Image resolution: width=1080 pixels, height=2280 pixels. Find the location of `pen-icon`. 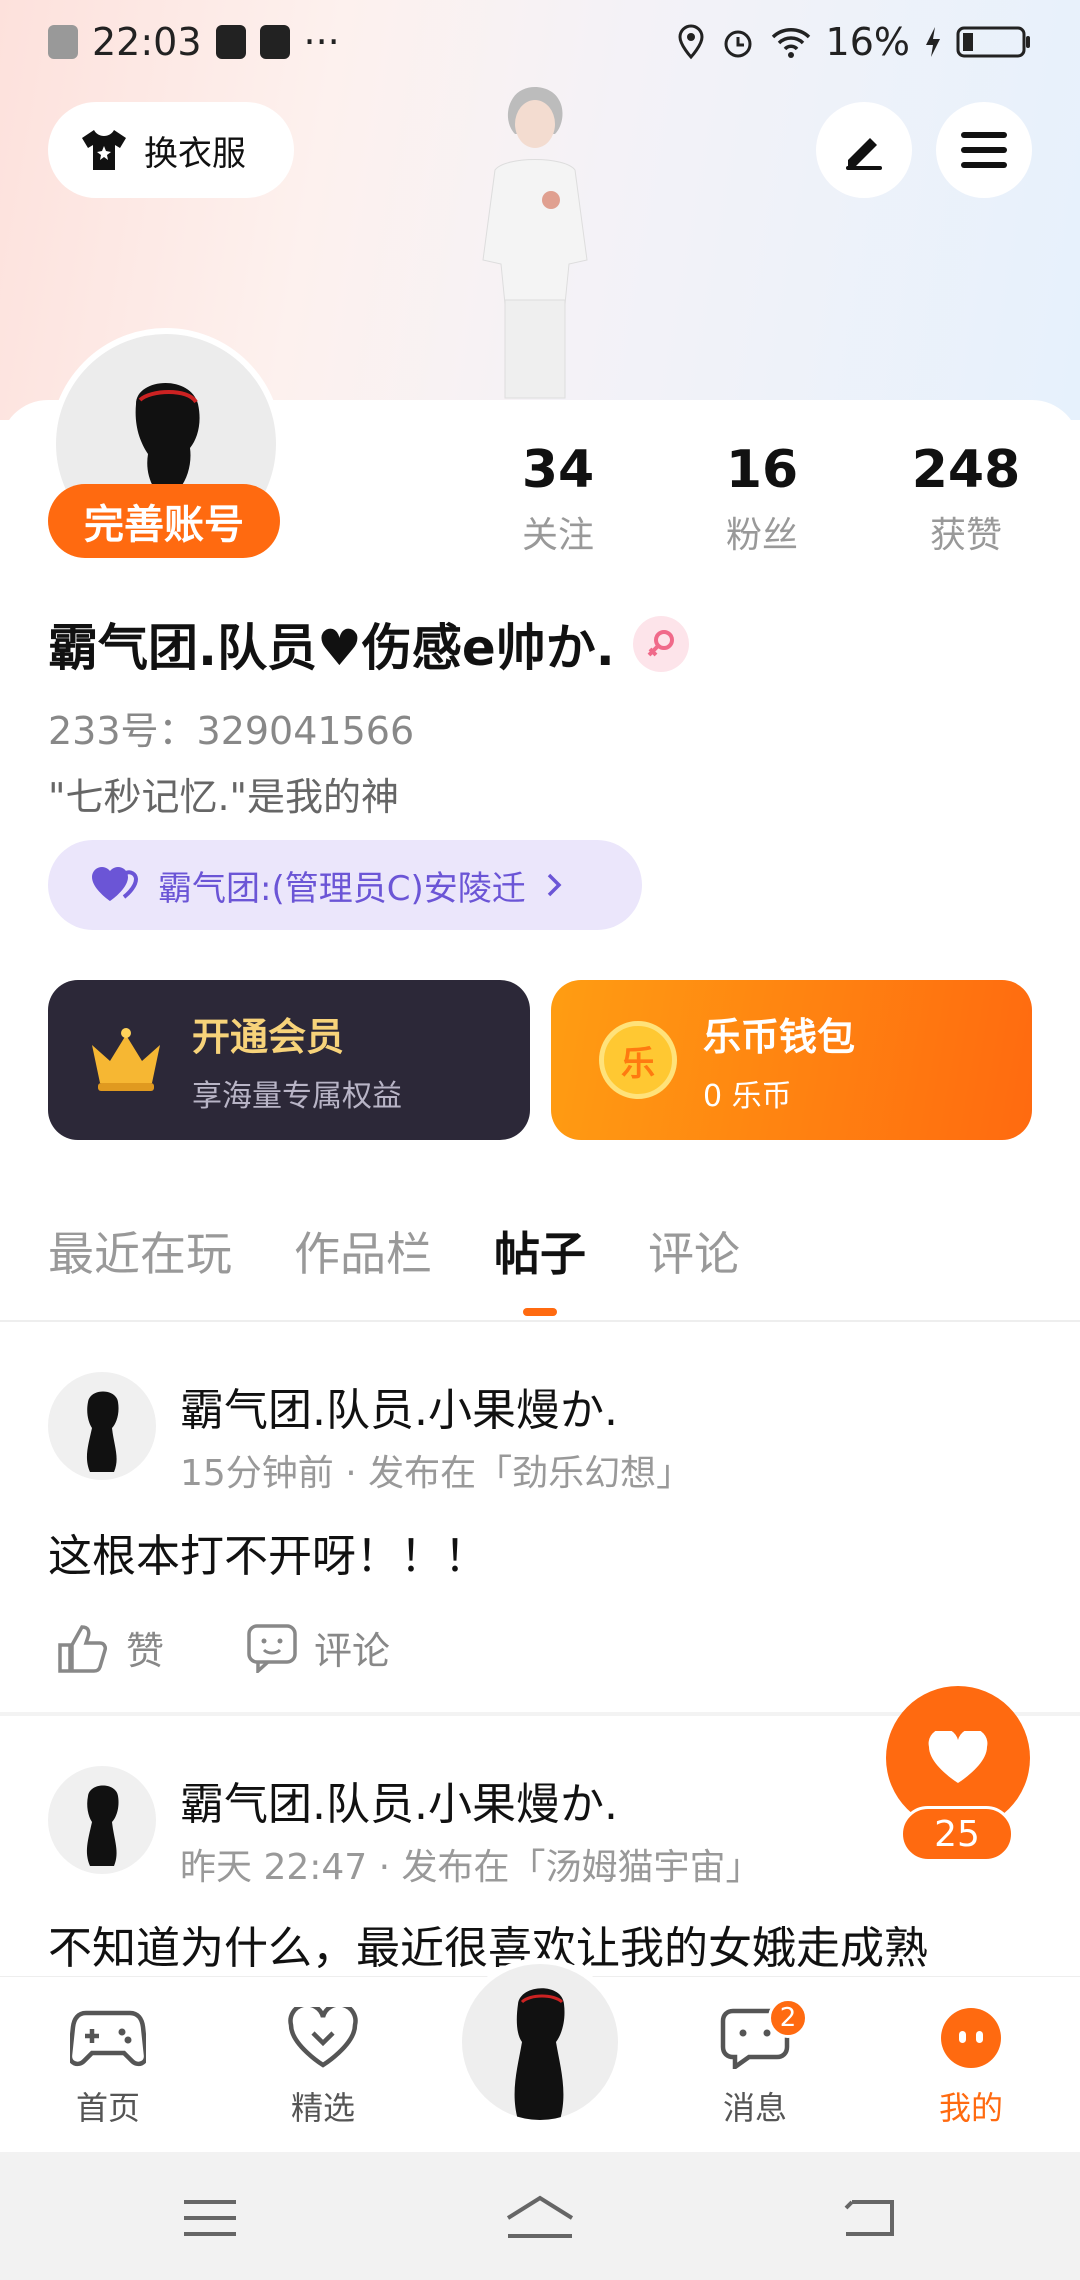

pen-icon is located at coordinates (864, 154).